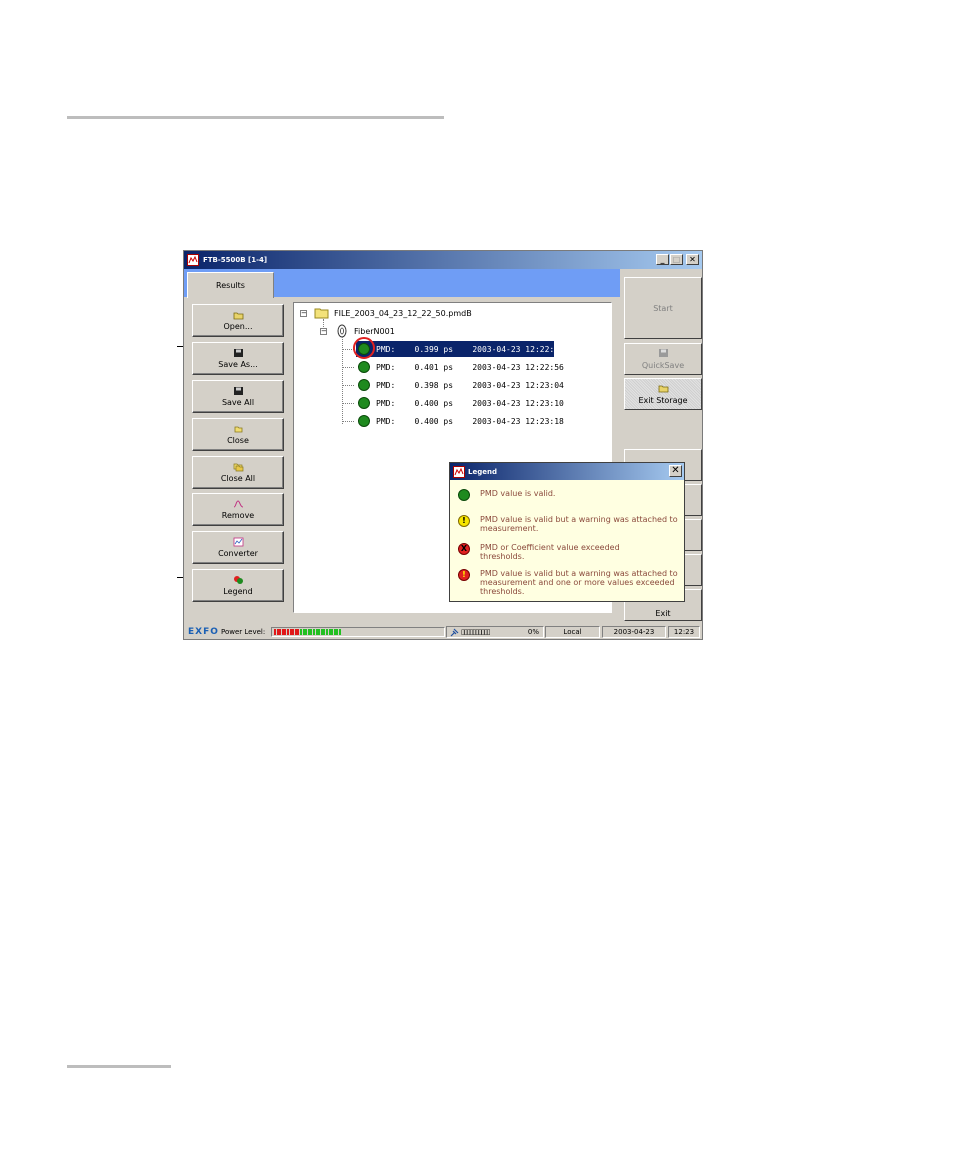  Describe the element at coordinates (443, 260) in the screenshot. I see `title-bar: FTB-5500B [1-4] _ □ ✕` at that location.